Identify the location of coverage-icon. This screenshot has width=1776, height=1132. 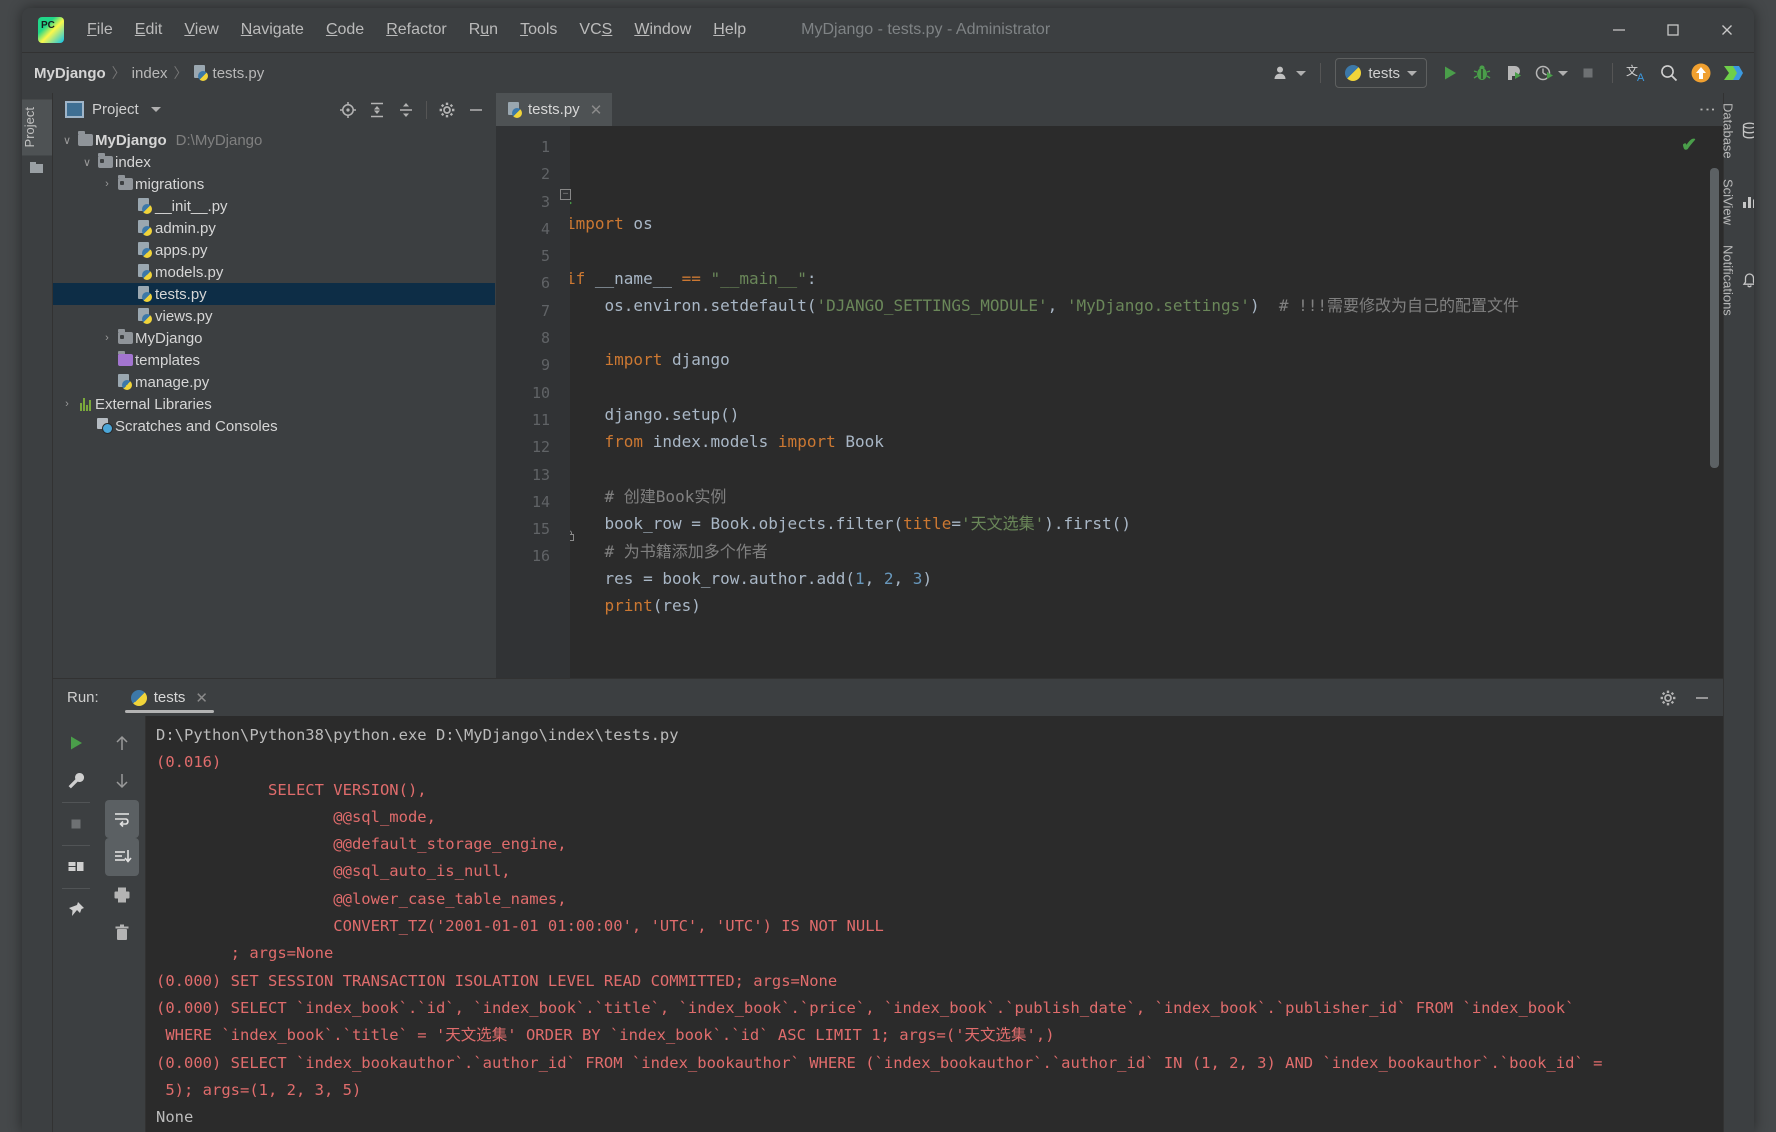
(1514, 73).